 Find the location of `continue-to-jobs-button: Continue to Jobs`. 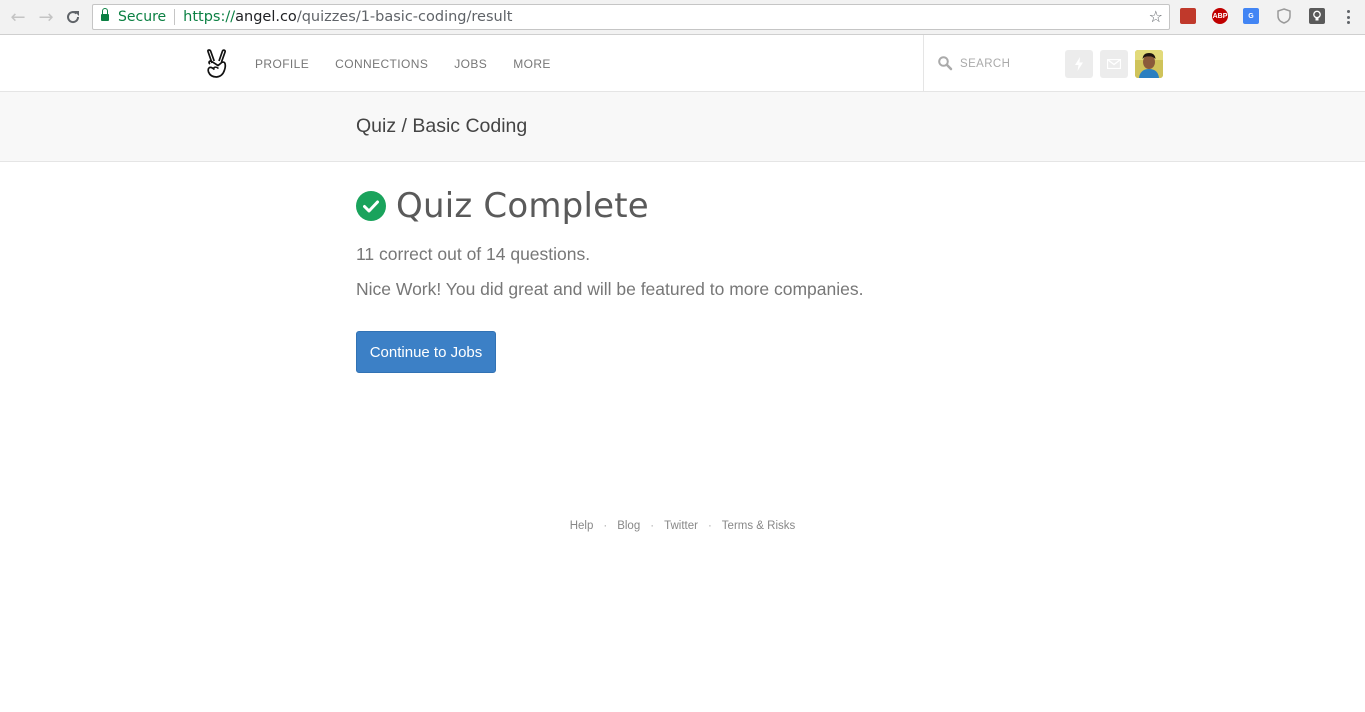

continue-to-jobs-button: Continue to Jobs is located at coordinates (426, 352).